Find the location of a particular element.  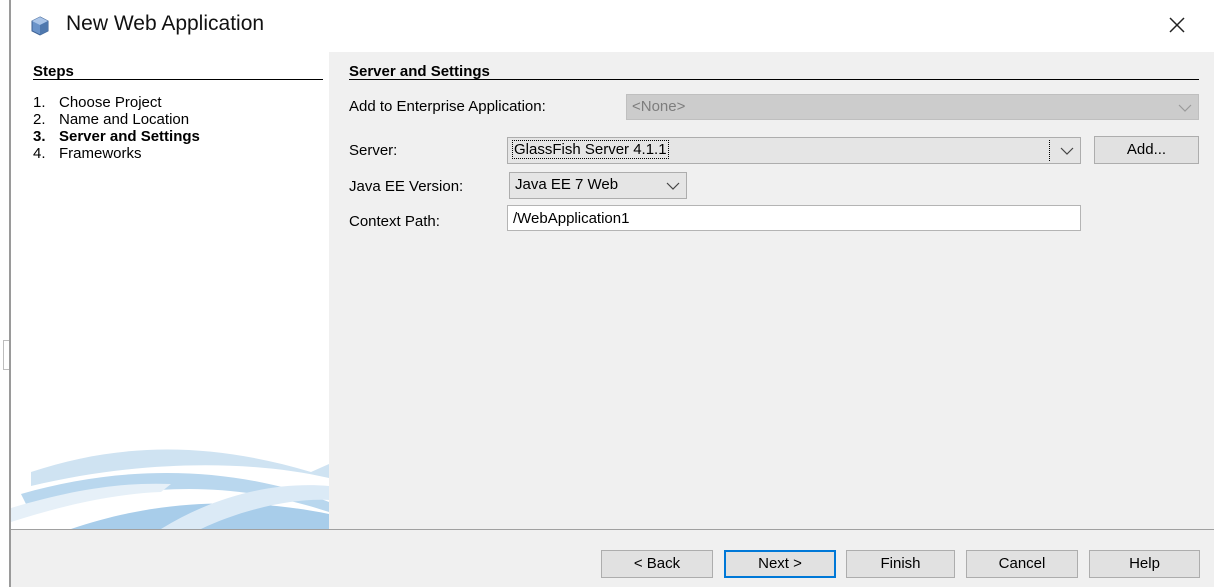

enterprise-application-value: <None> is located at coordinates (659, 106).